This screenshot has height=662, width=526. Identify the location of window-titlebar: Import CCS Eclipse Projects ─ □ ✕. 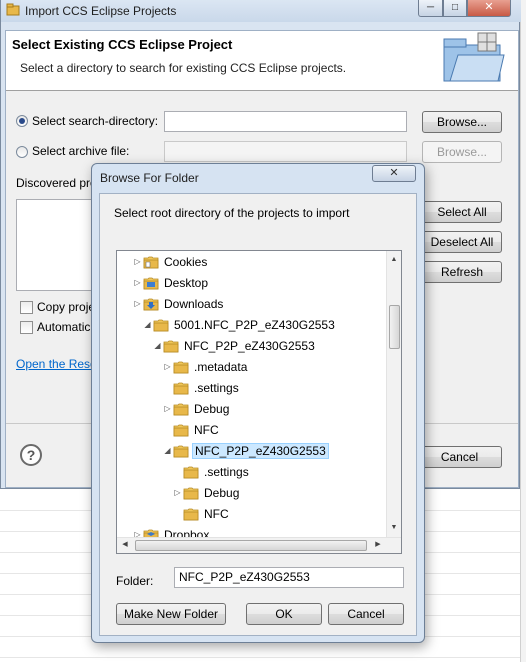
(261, 11).